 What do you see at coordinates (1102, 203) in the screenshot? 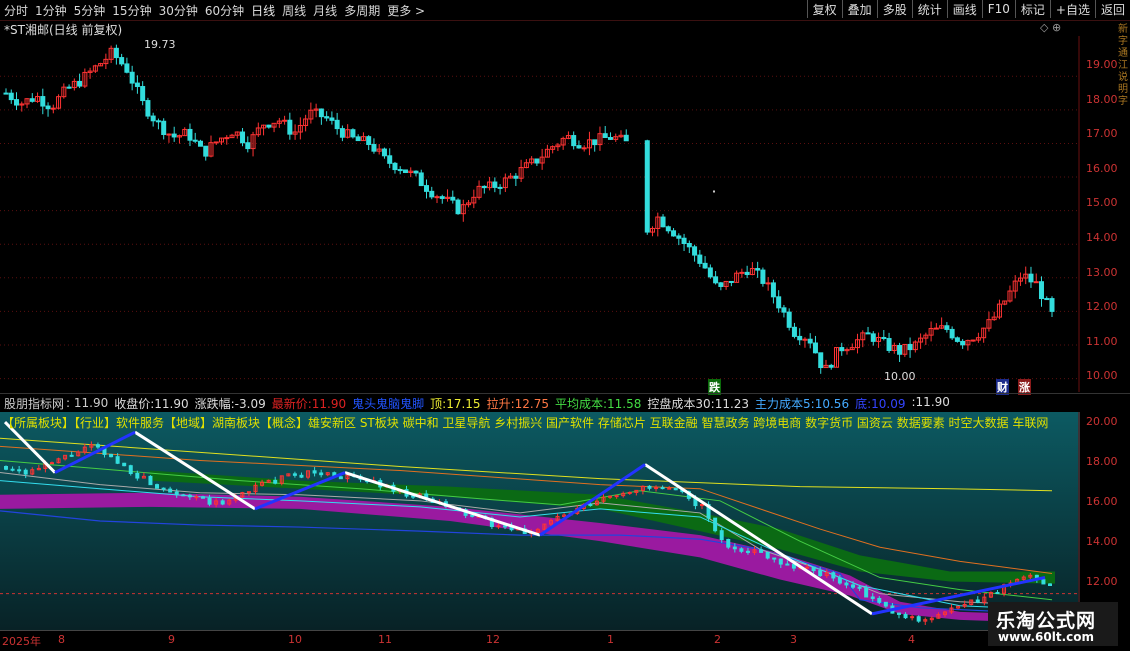
I see `price-tick: 15.00` at bounding box center [1102, 203].